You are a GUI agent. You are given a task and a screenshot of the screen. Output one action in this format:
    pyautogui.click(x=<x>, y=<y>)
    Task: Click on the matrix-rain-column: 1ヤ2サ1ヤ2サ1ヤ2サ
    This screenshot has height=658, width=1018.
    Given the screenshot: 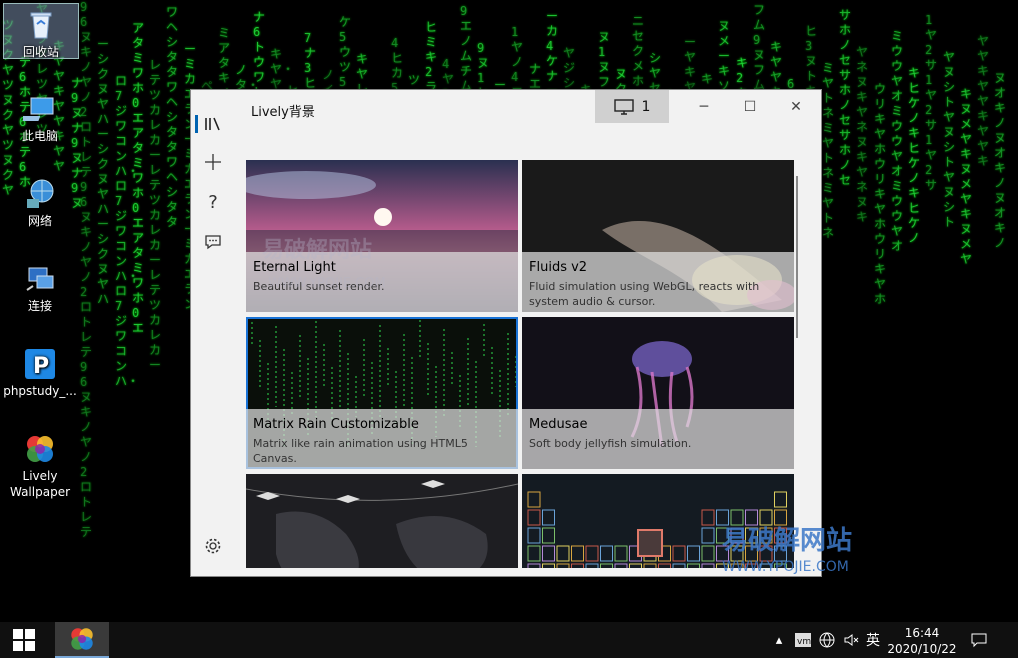 What is the action you would take?
    pyautogui.click(x=931, y=102)
    